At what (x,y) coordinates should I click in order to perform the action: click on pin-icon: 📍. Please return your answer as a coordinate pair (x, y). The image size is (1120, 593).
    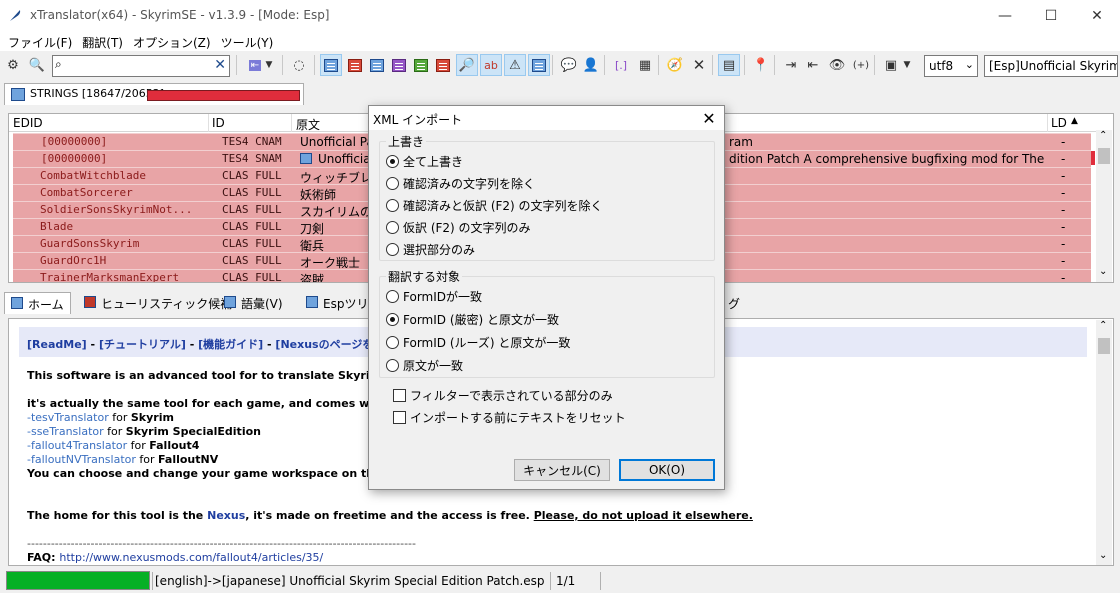
    Looking at the image, I should click on (761, 65).